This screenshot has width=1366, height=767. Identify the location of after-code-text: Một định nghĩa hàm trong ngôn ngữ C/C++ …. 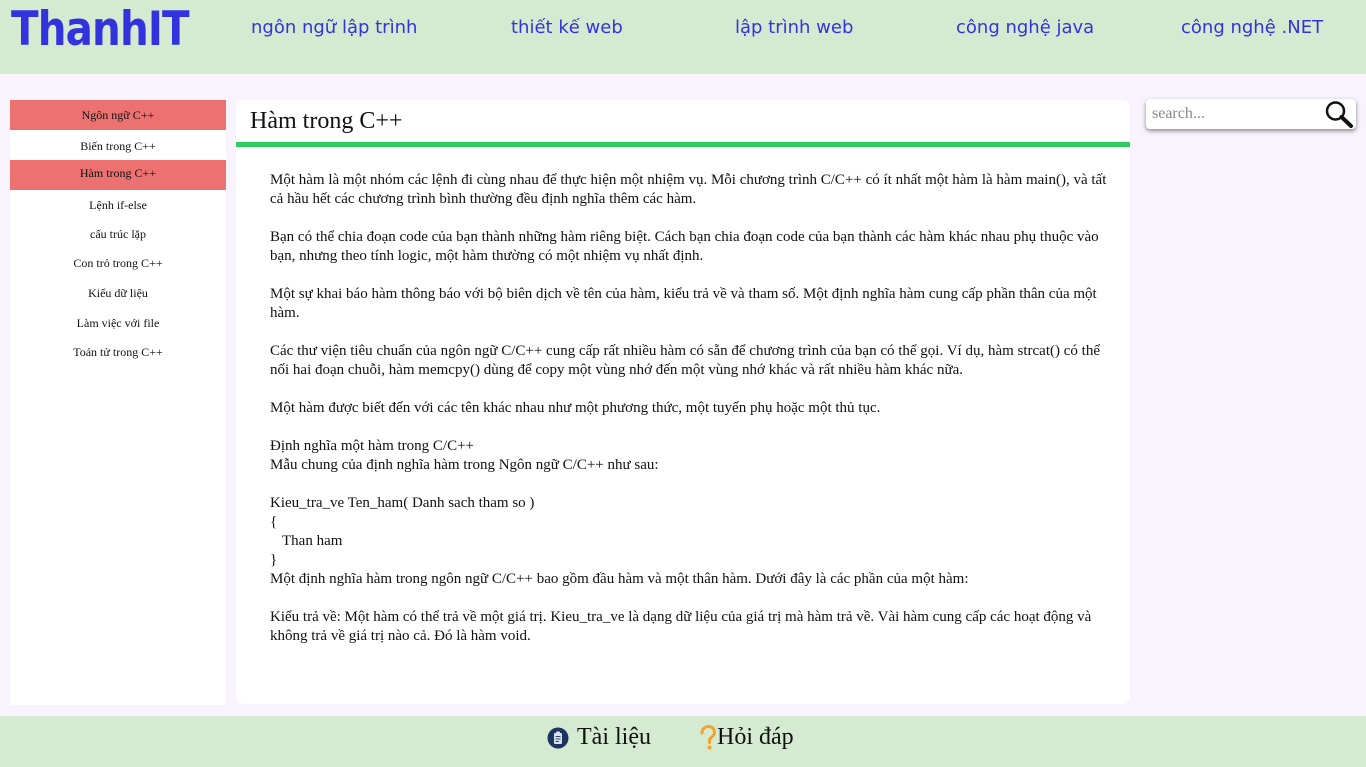
(619, 579).